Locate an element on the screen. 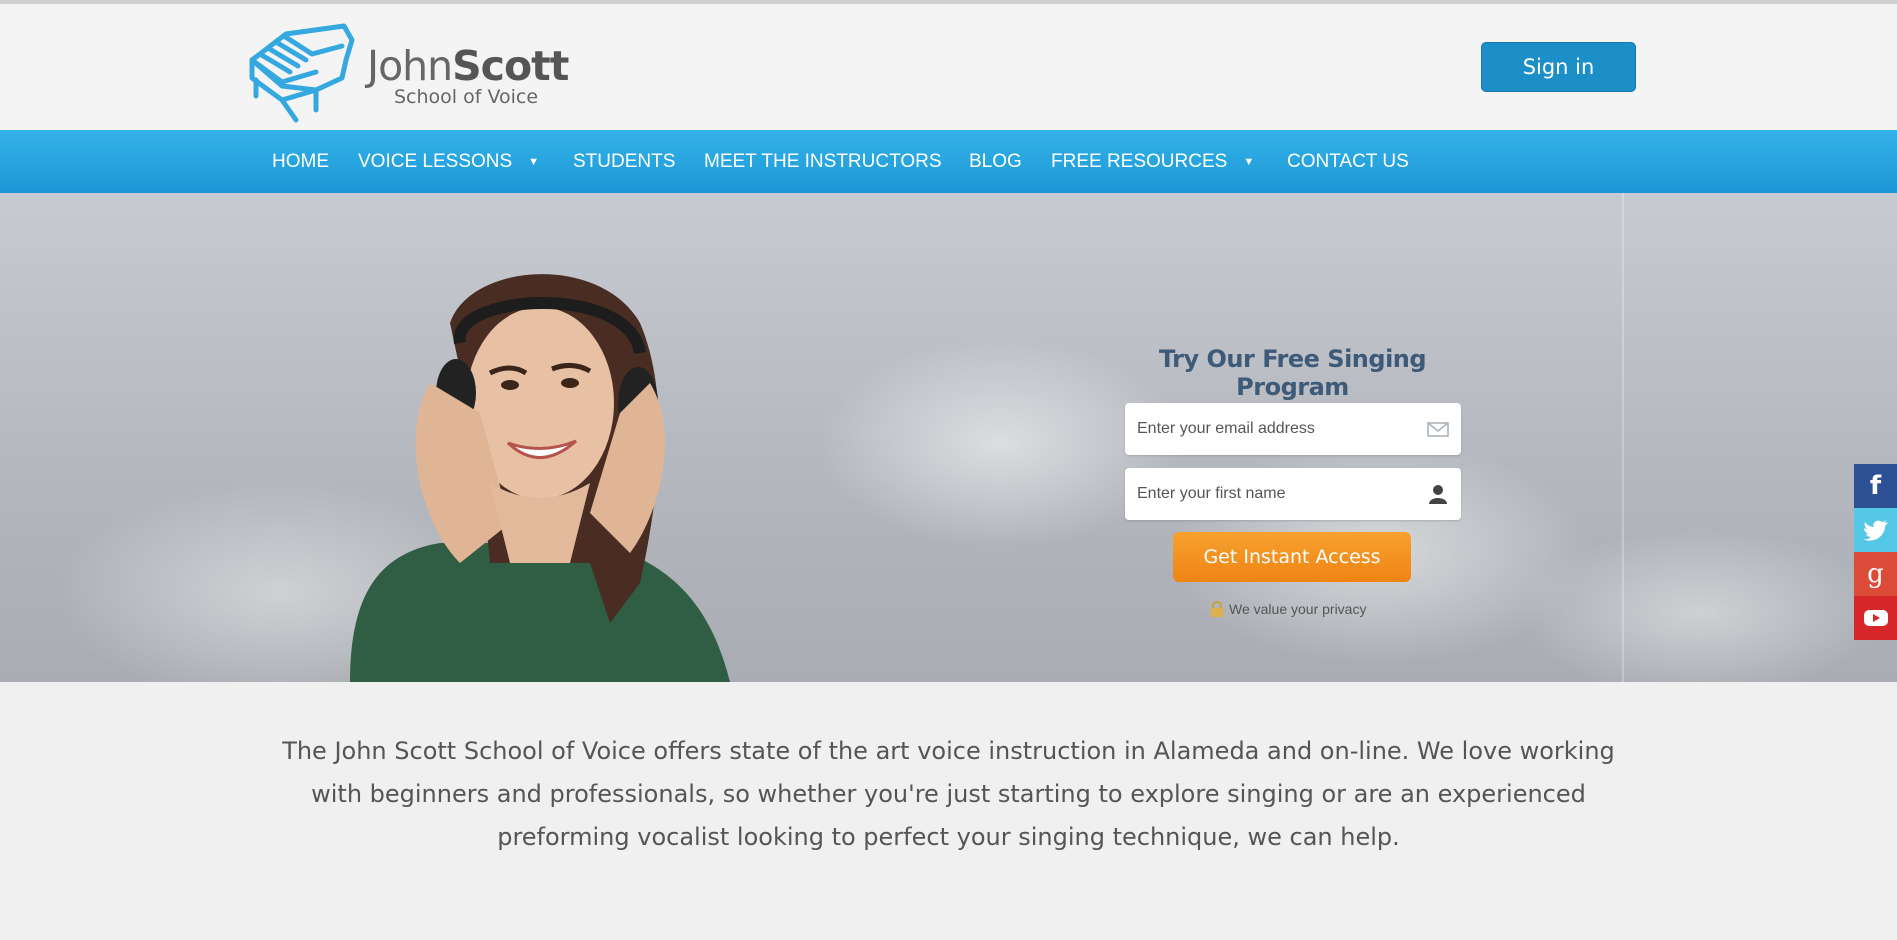 The image size is (1897, 940). piano-logo-icon is located at coordinates (302, 73).